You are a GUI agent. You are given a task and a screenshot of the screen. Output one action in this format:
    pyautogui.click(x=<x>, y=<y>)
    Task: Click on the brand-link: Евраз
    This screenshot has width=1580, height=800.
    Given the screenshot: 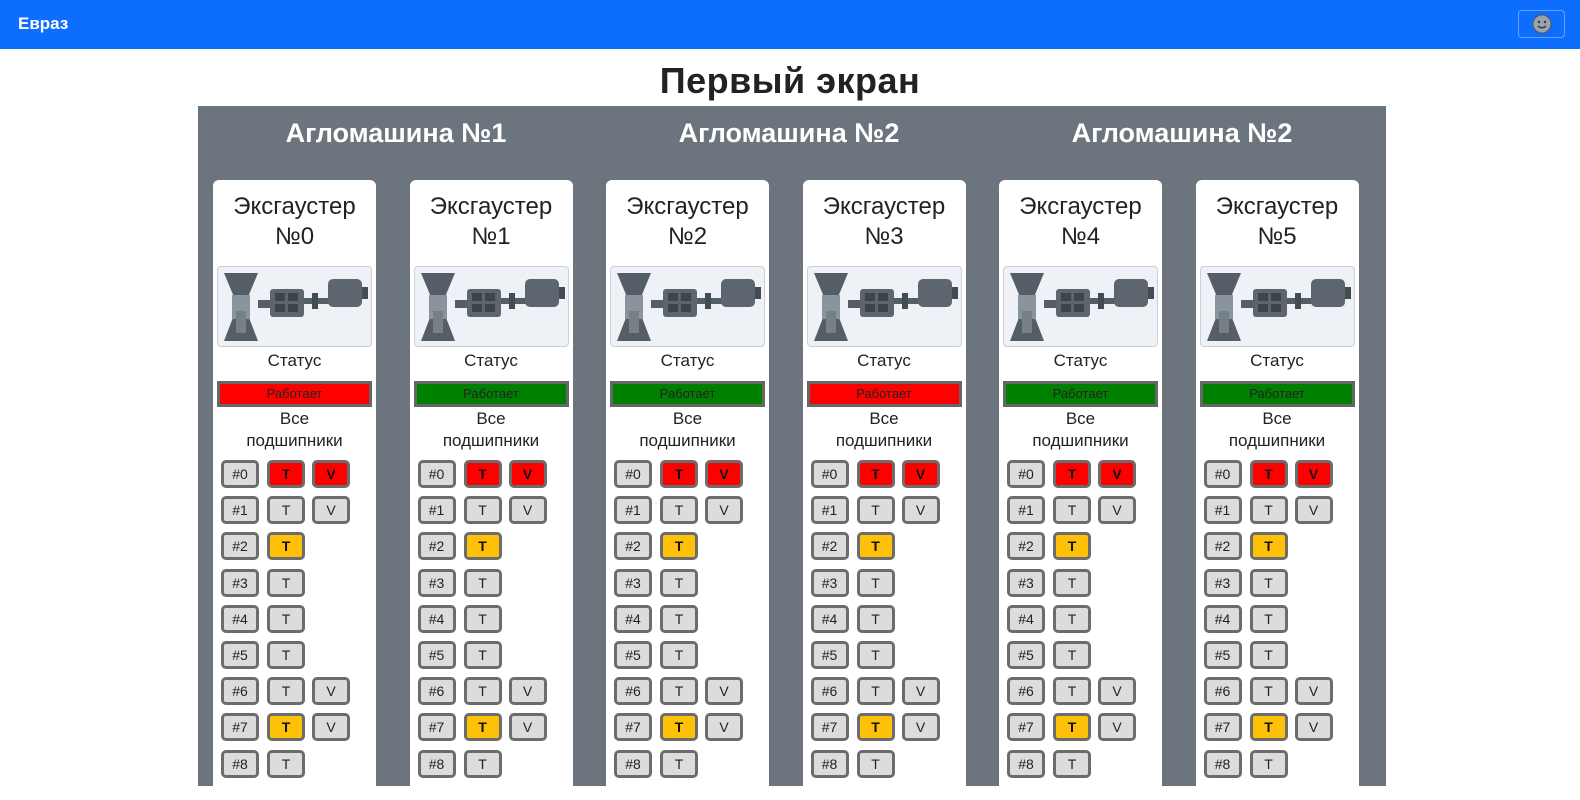 What is the action you would take?
    pyautogui.click(x=43, y=24)
    